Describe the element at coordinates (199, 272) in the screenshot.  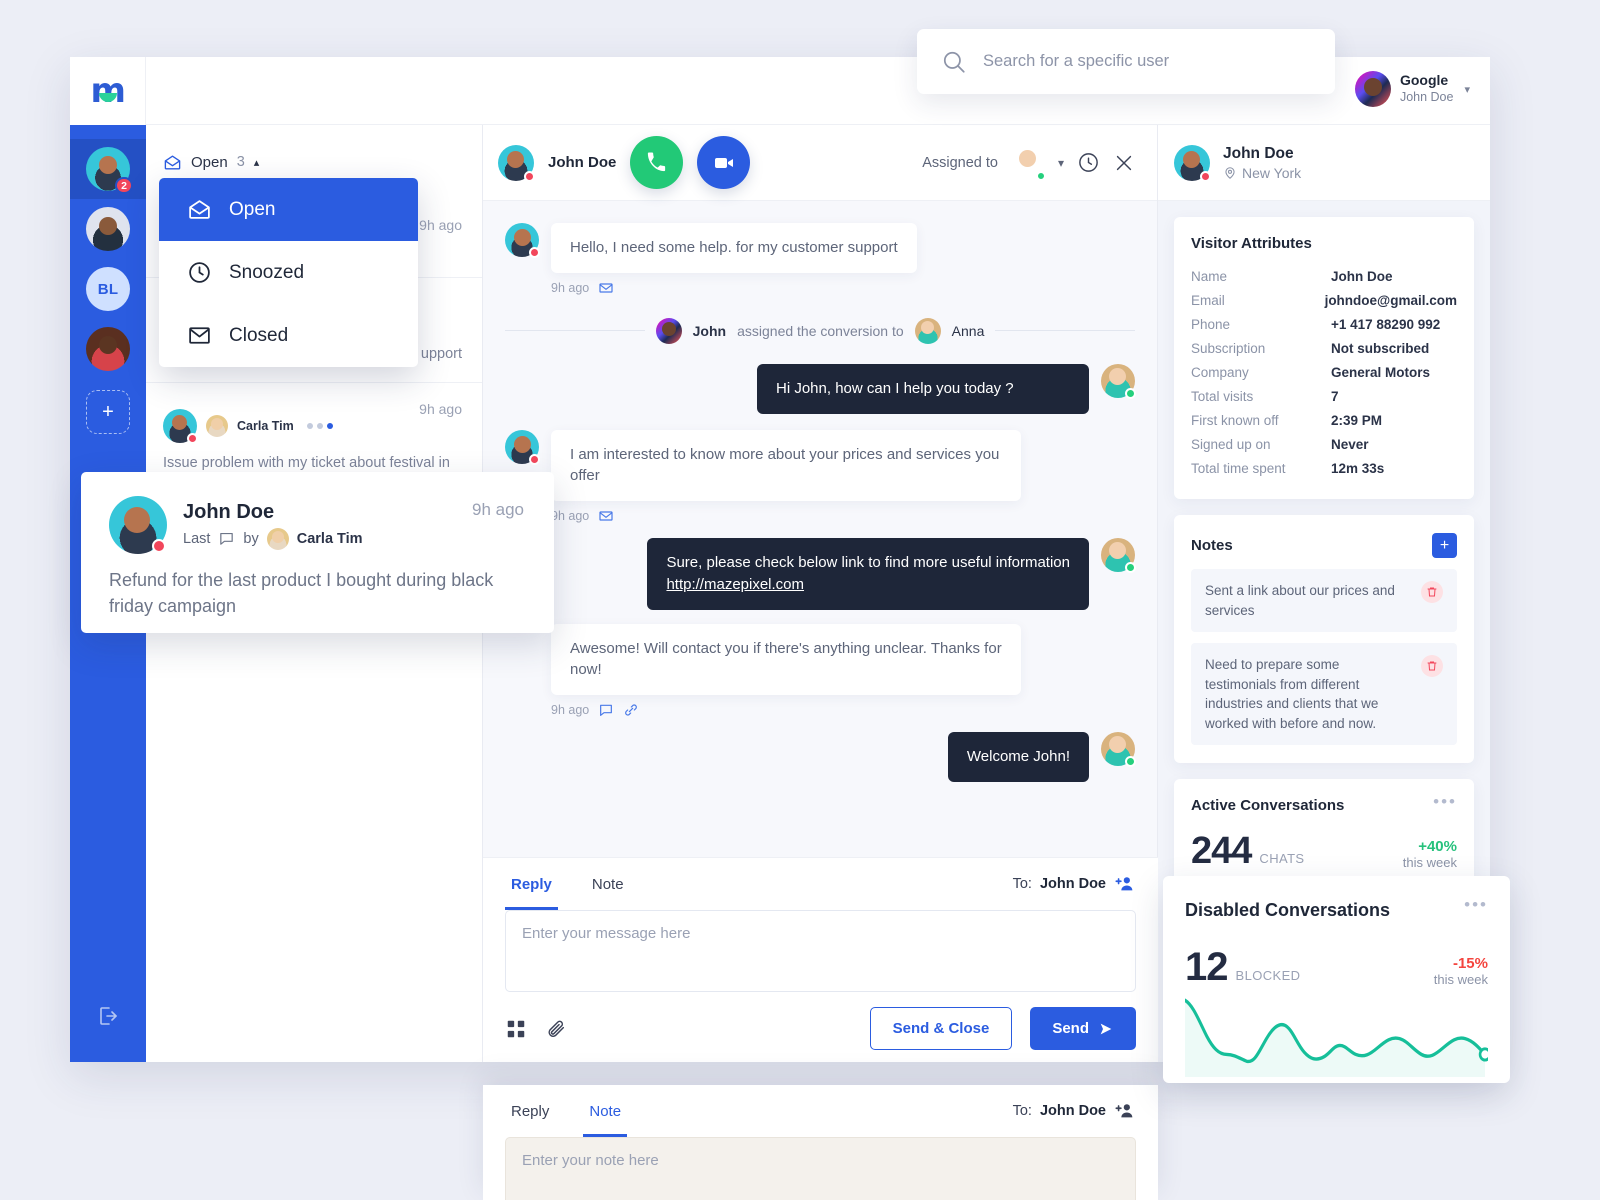
I see `clock-icon` at that location.